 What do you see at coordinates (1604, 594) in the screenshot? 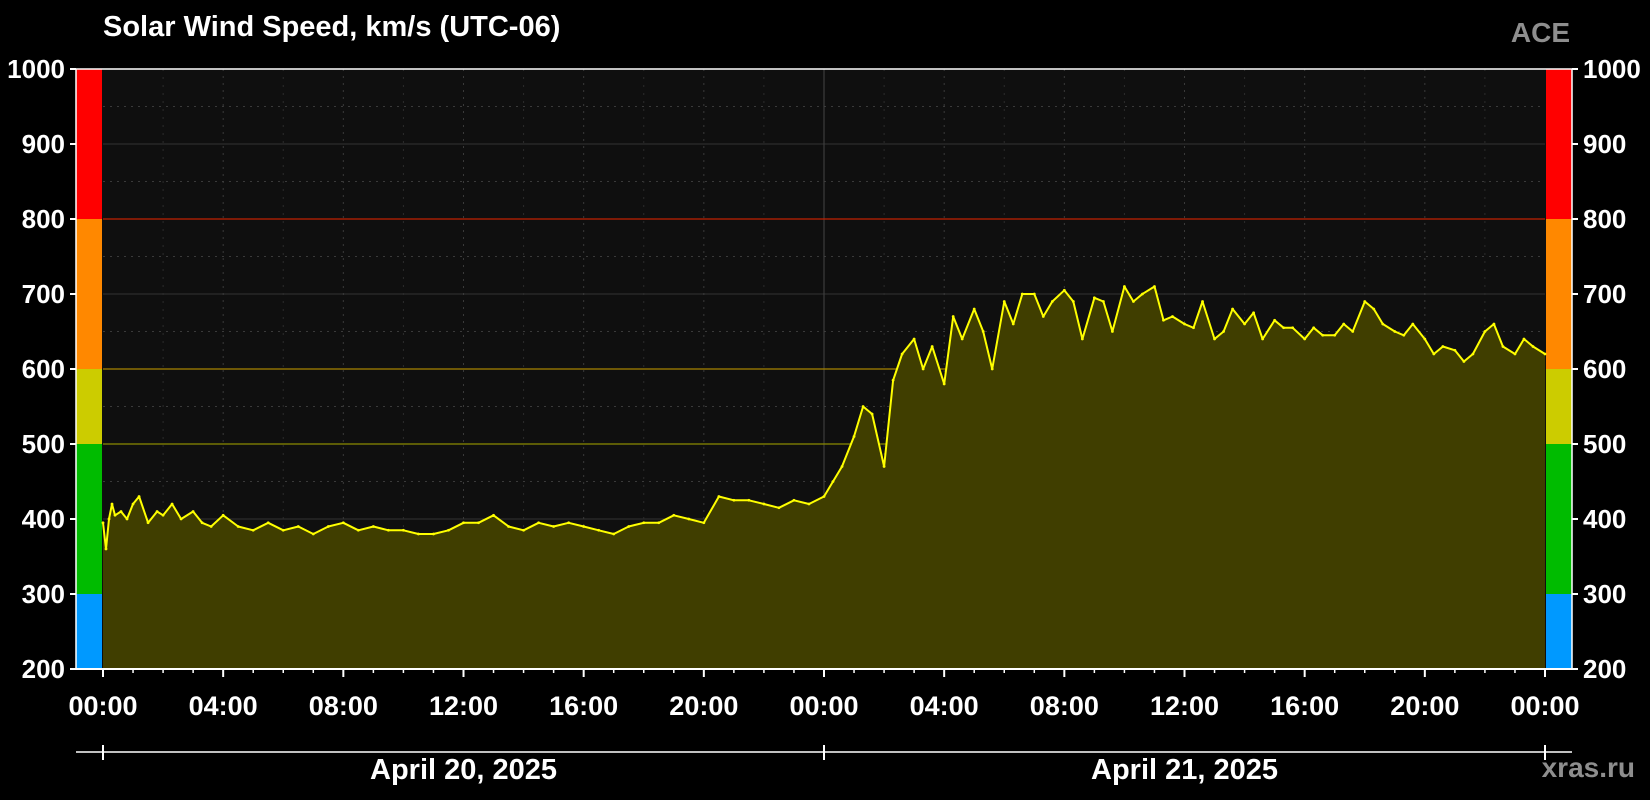
I see `y-tick-label-right: 300` at bounding box center [1604, 594].